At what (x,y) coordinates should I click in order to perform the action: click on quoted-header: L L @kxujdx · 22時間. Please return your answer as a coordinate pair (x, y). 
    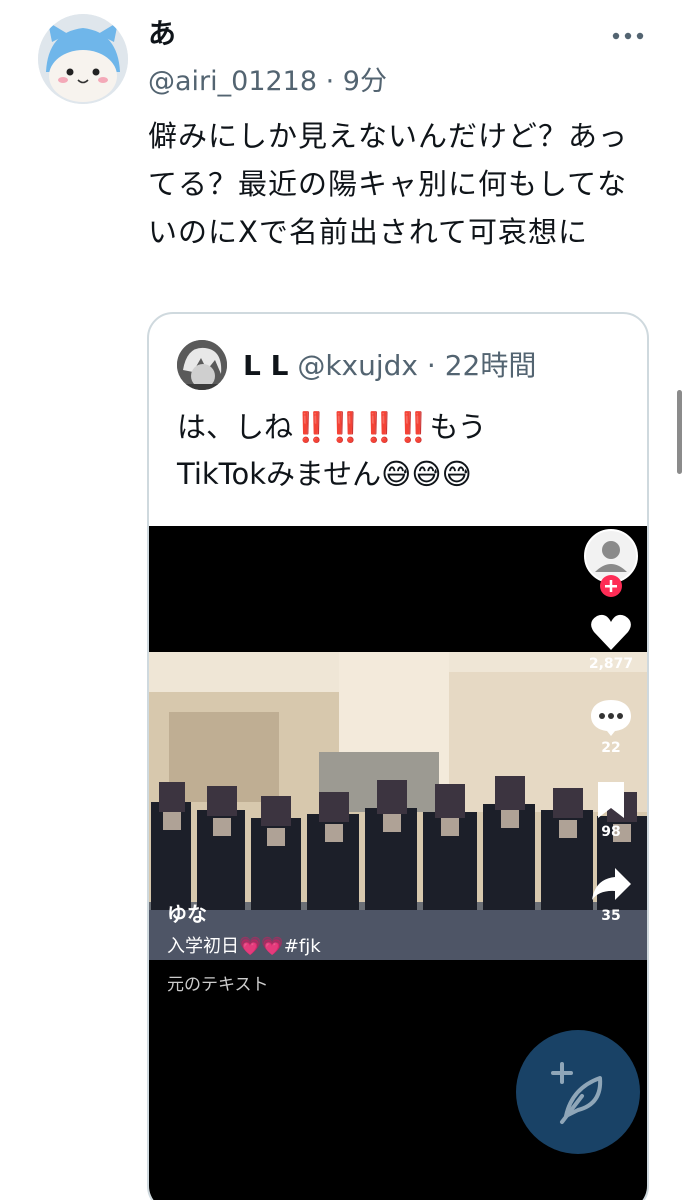
    Looking at the image, I should click on (389, 366).